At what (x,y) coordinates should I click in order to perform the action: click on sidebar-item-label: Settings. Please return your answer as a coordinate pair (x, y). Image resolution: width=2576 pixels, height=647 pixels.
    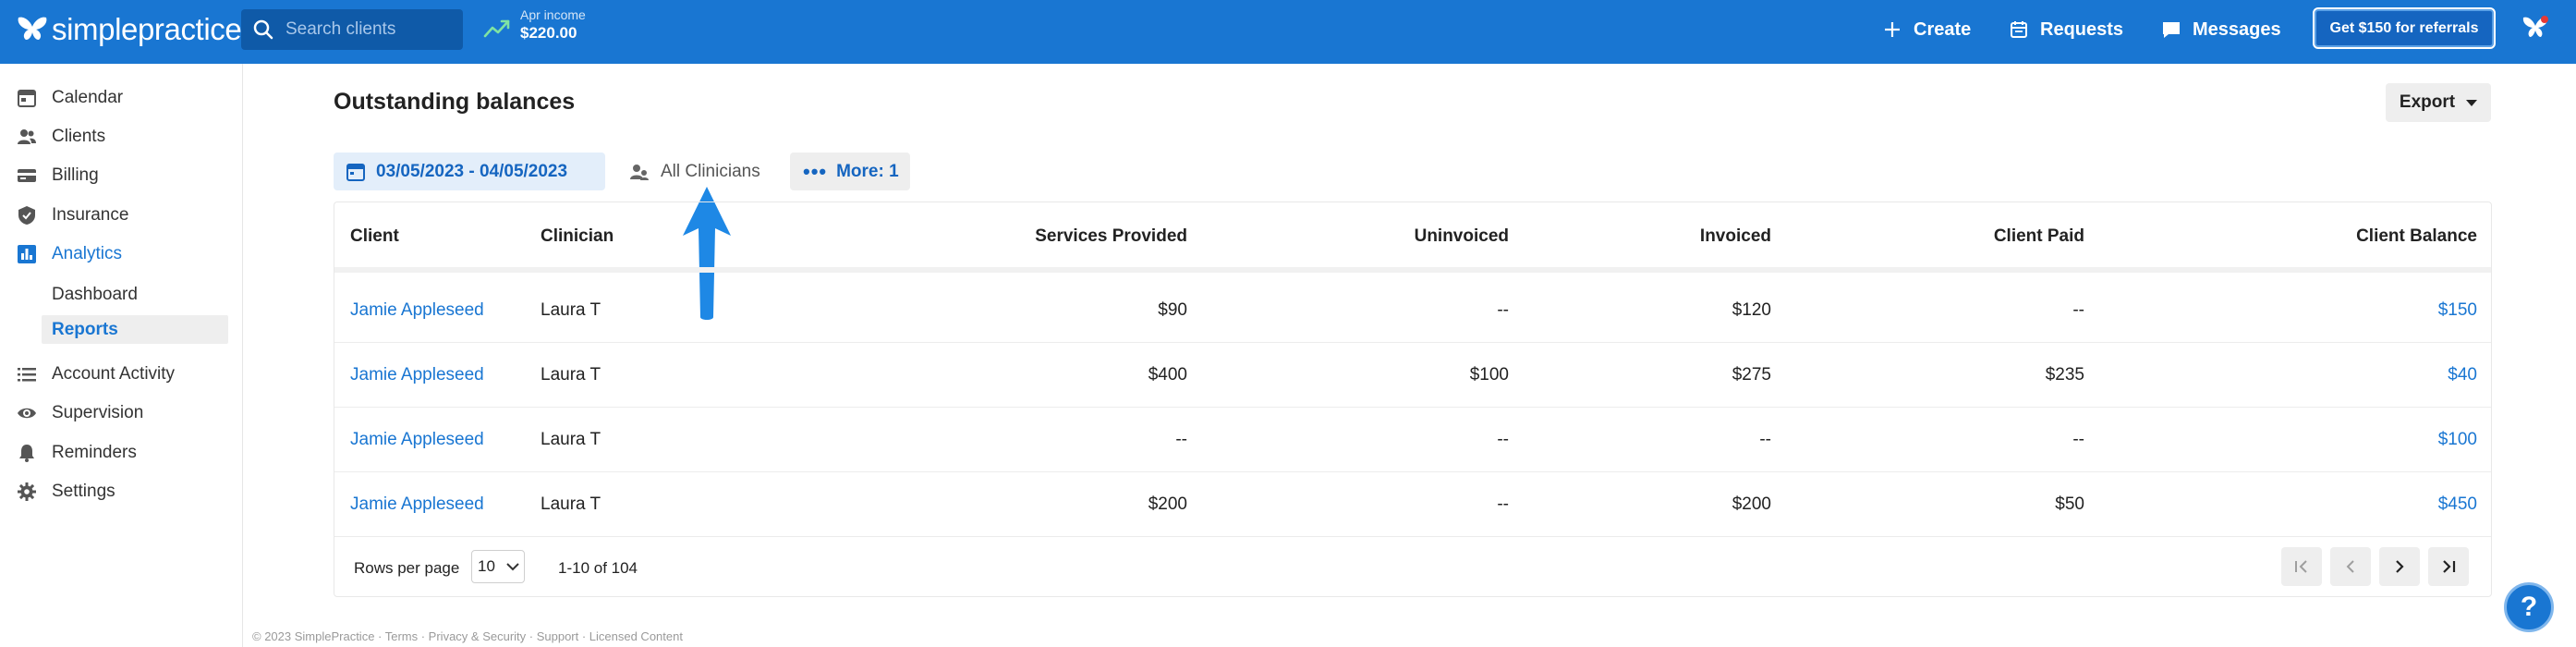
    Looking at the image, I should click on (83, 491).